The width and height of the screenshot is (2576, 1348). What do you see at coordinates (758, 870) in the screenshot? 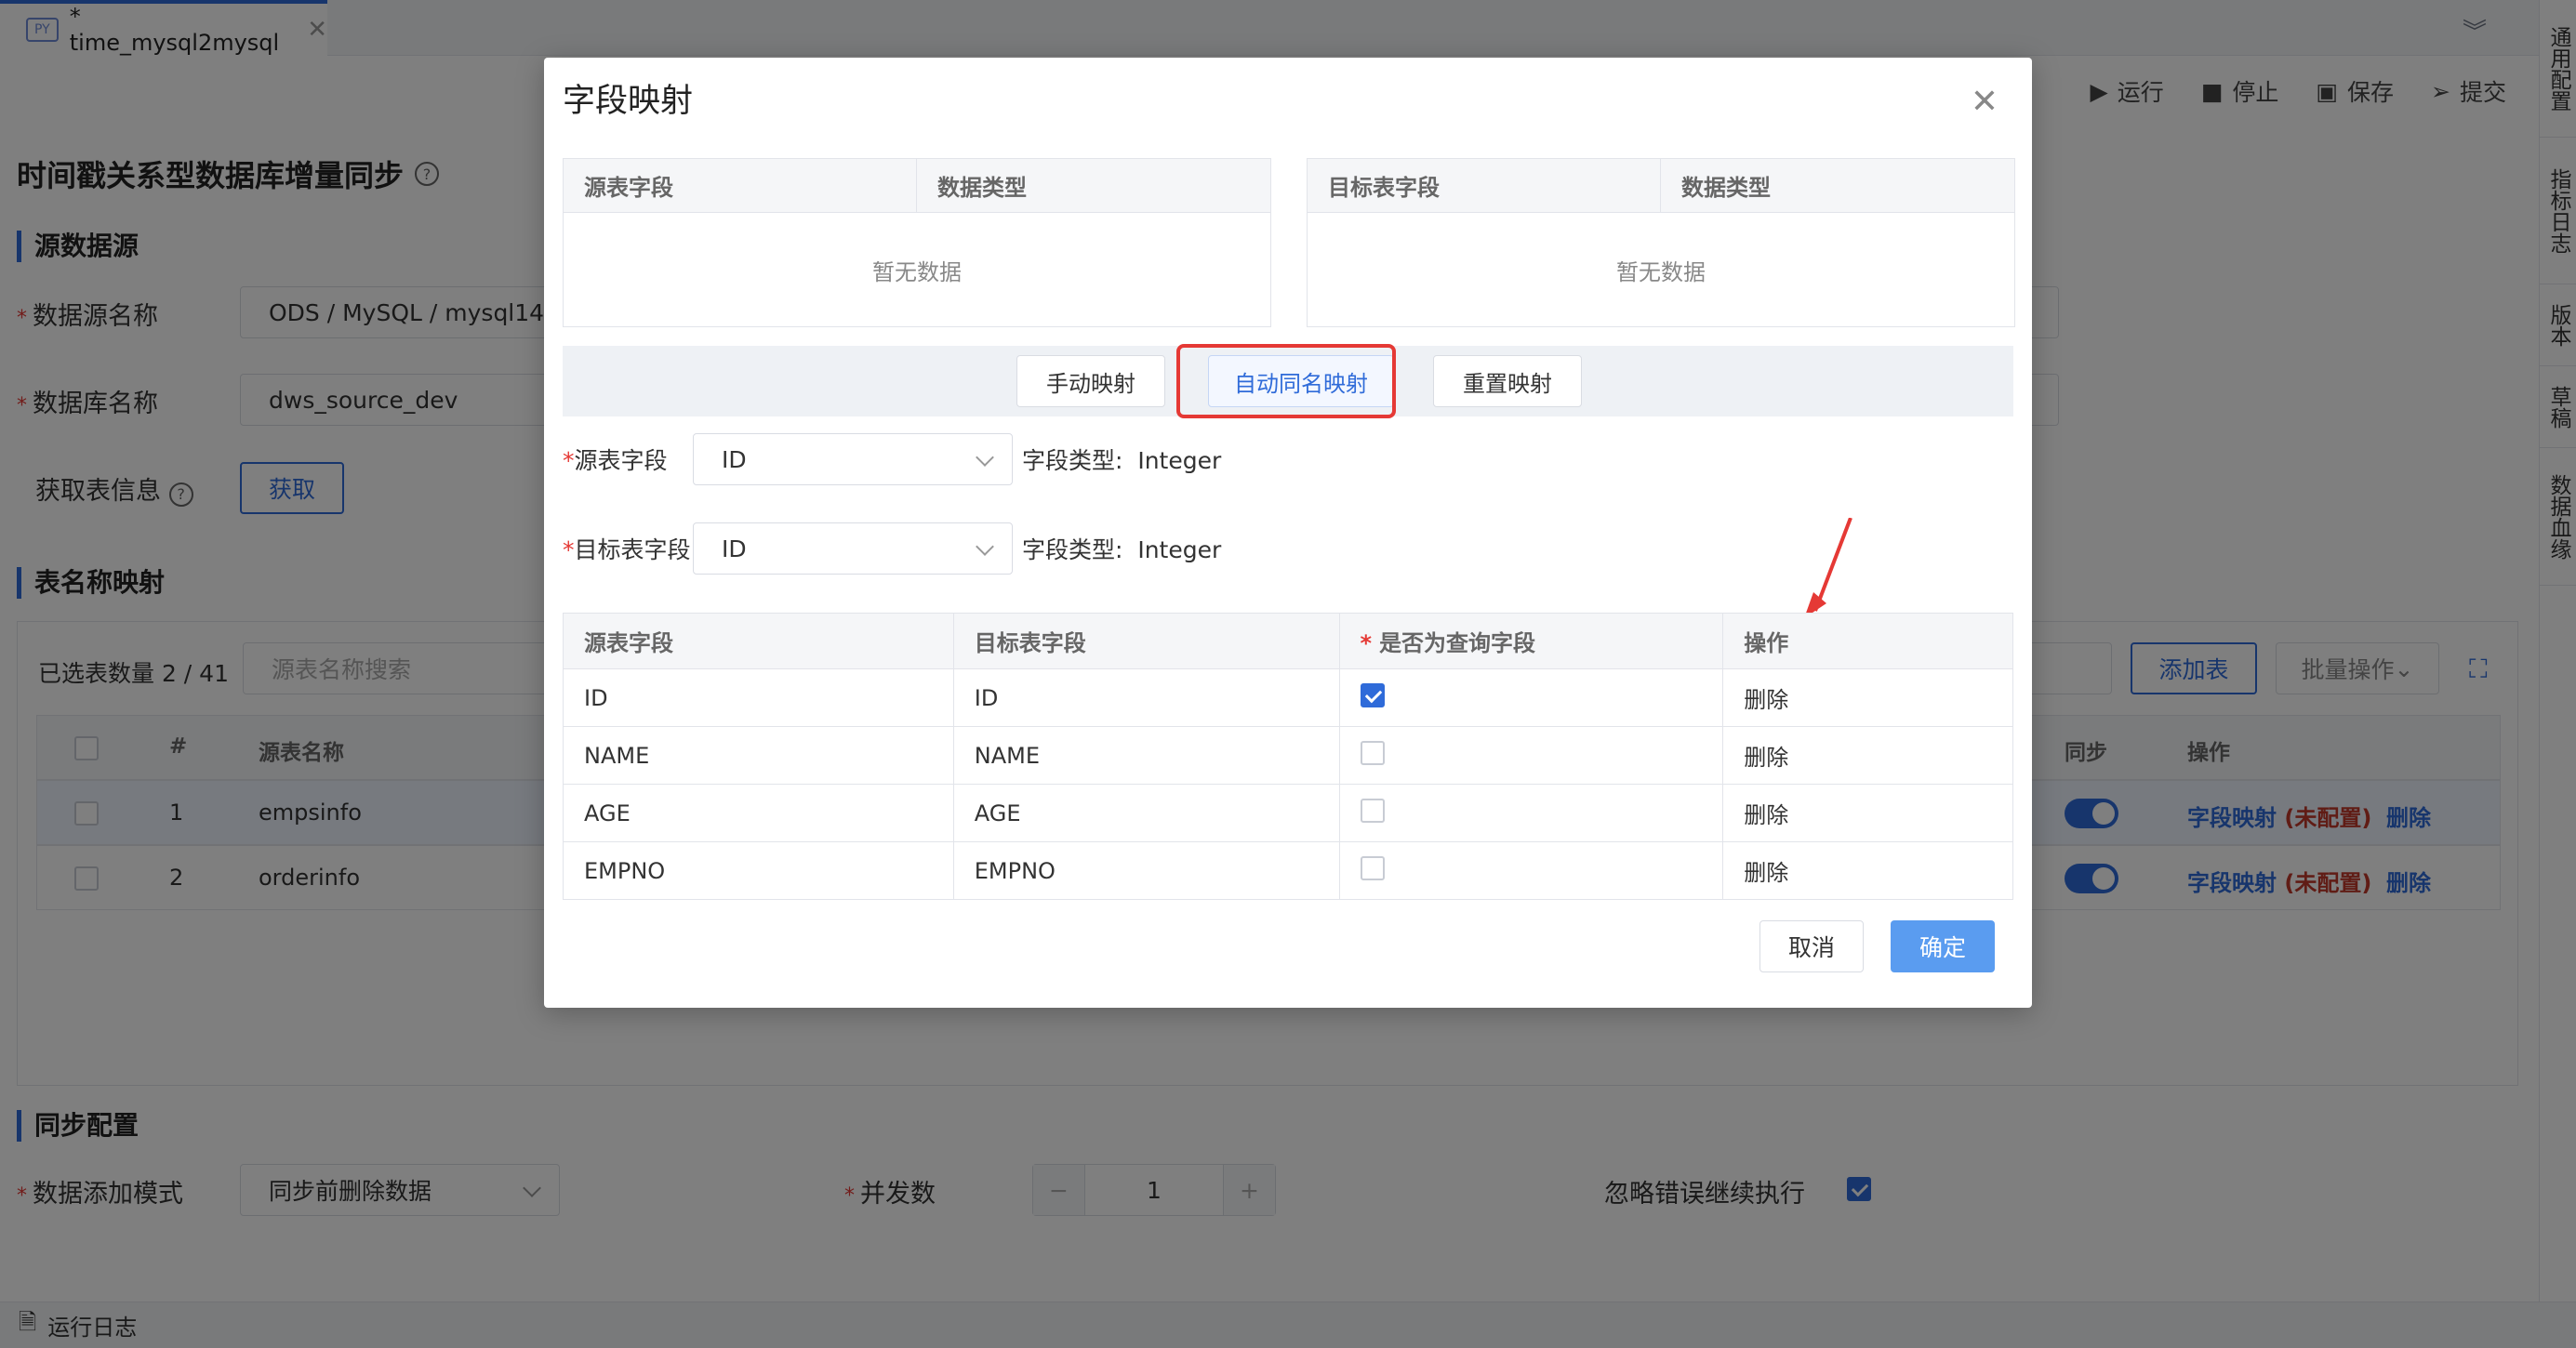
I see `row-source-field: EMPNO` at bounding box center [758, 870].